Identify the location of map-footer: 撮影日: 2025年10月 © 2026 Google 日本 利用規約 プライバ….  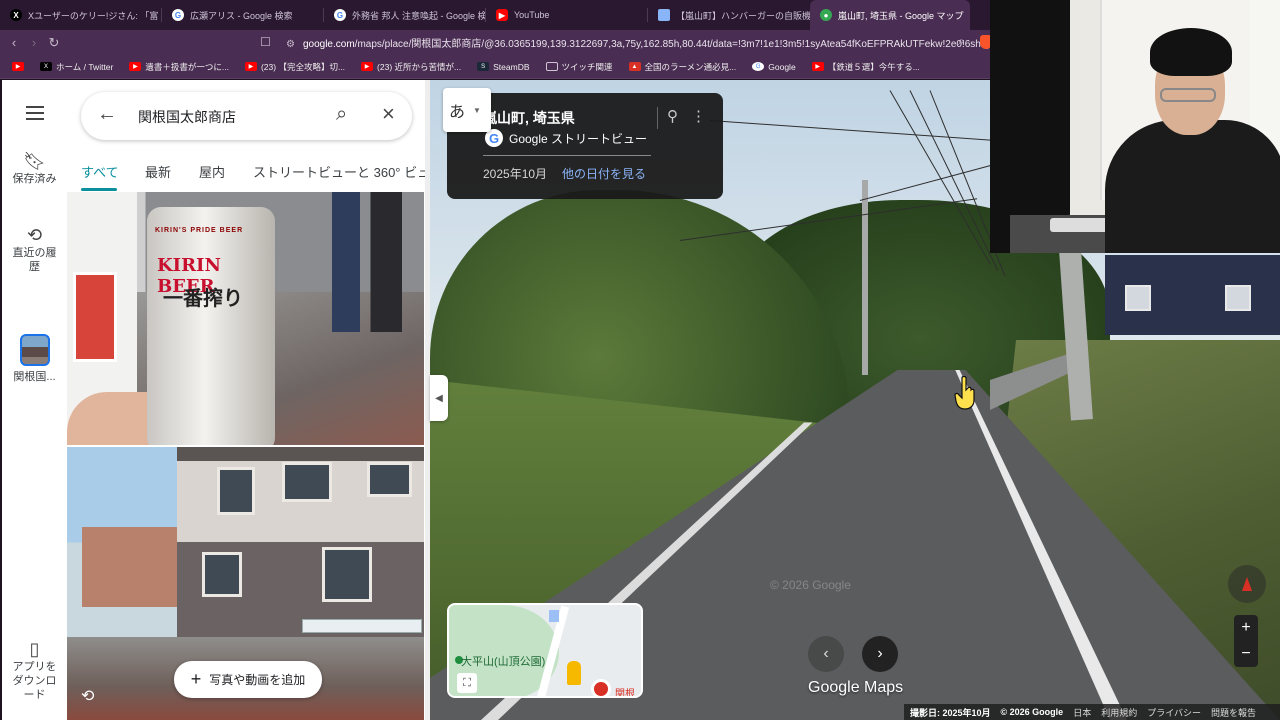
(1092, 712).